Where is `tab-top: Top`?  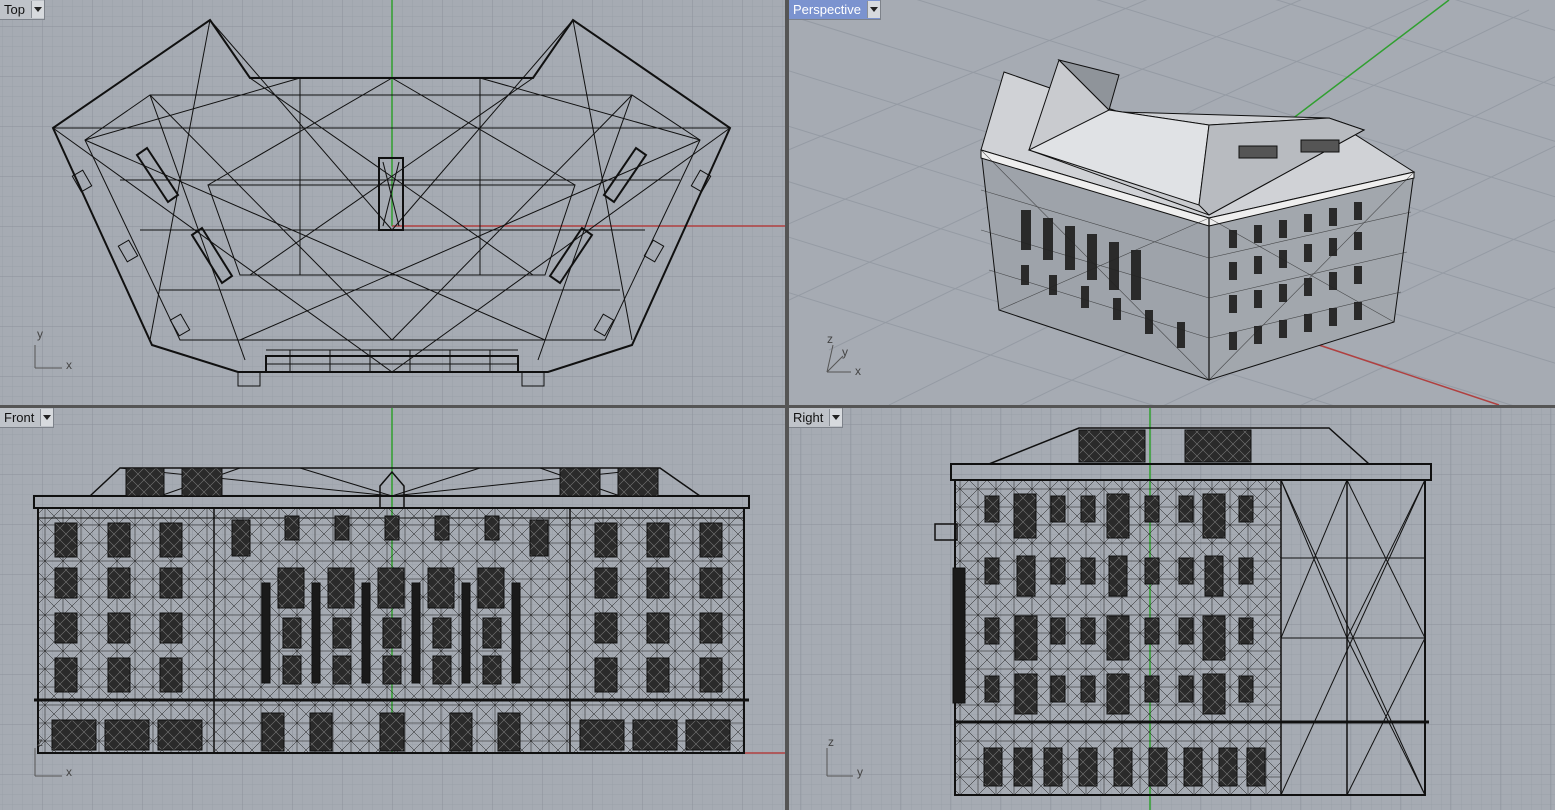 tab-top: Top is located at coordinates (22, 10).